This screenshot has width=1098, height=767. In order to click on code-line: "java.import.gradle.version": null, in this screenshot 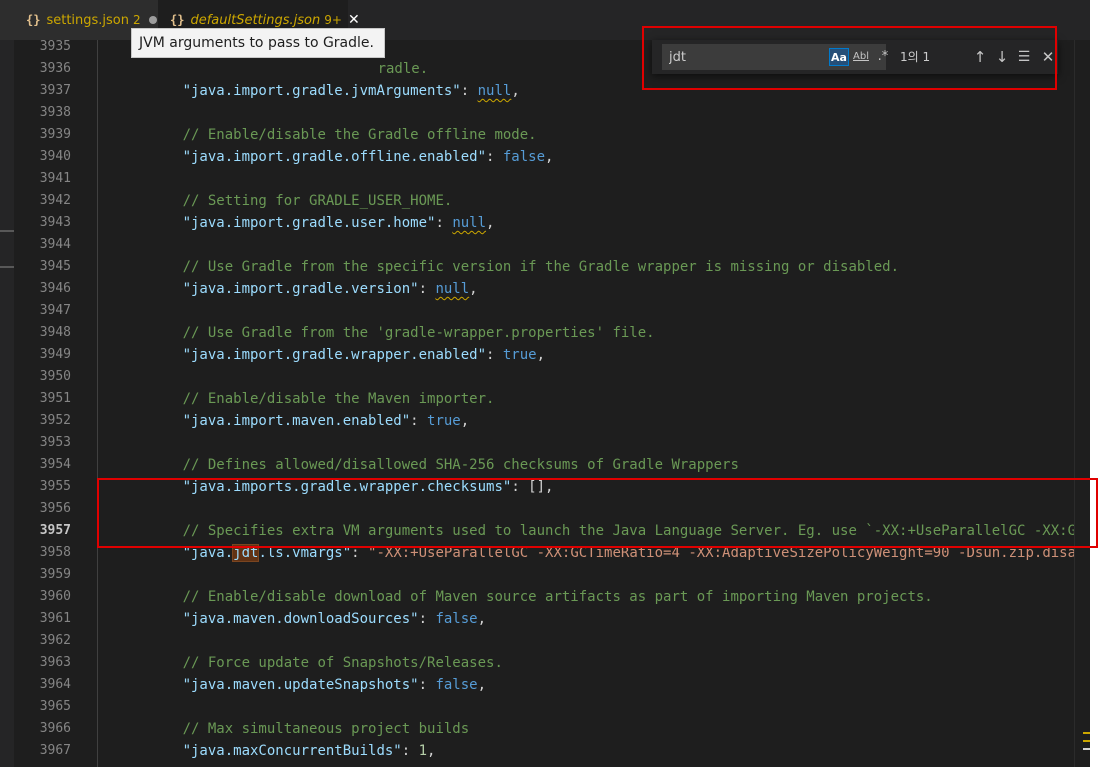, I will do `click(305, 276)`.